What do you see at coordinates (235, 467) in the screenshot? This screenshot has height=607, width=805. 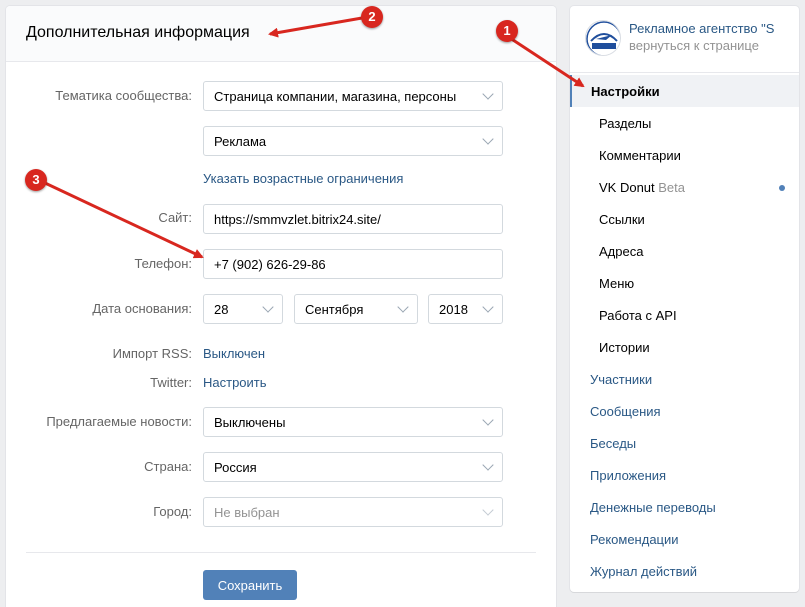 I see `country-select-value: Россия` at bounding box center [235, 467].